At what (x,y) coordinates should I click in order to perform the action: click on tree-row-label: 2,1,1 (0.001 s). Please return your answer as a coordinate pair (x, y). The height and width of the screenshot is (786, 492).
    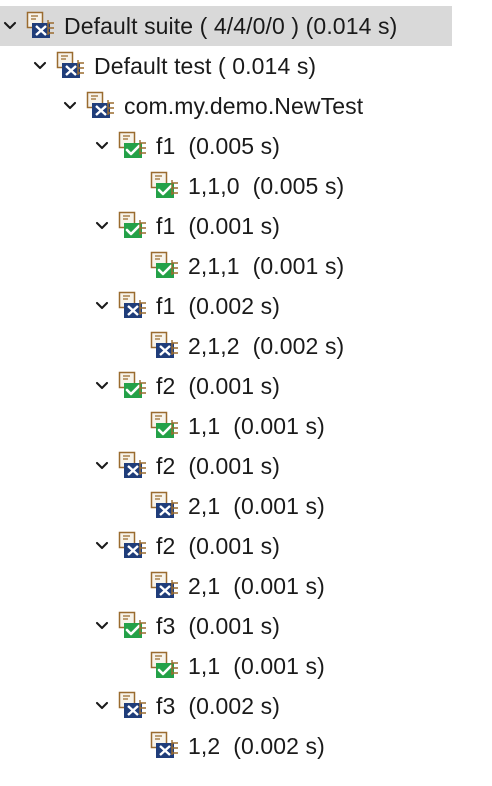
    Looking at the image, I should click on (266, 266).